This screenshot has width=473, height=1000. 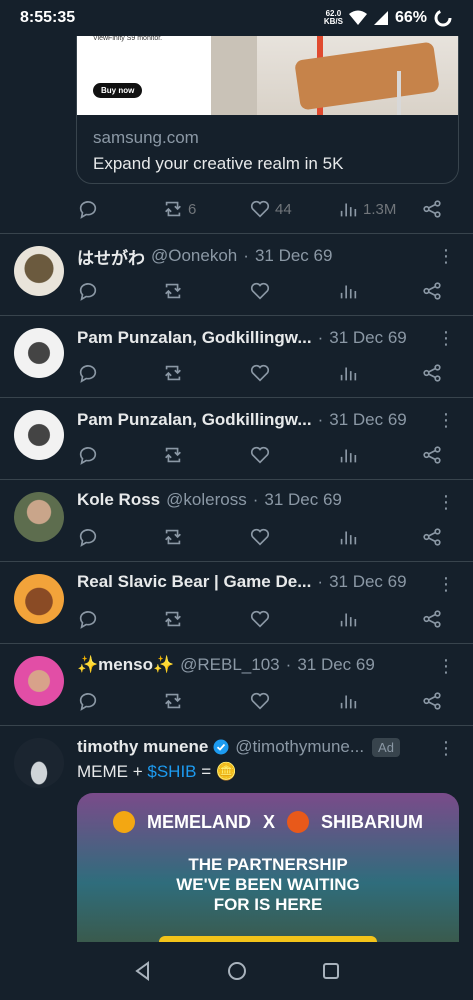 I want to click on promo-x: X, so click(x=268, y=821).